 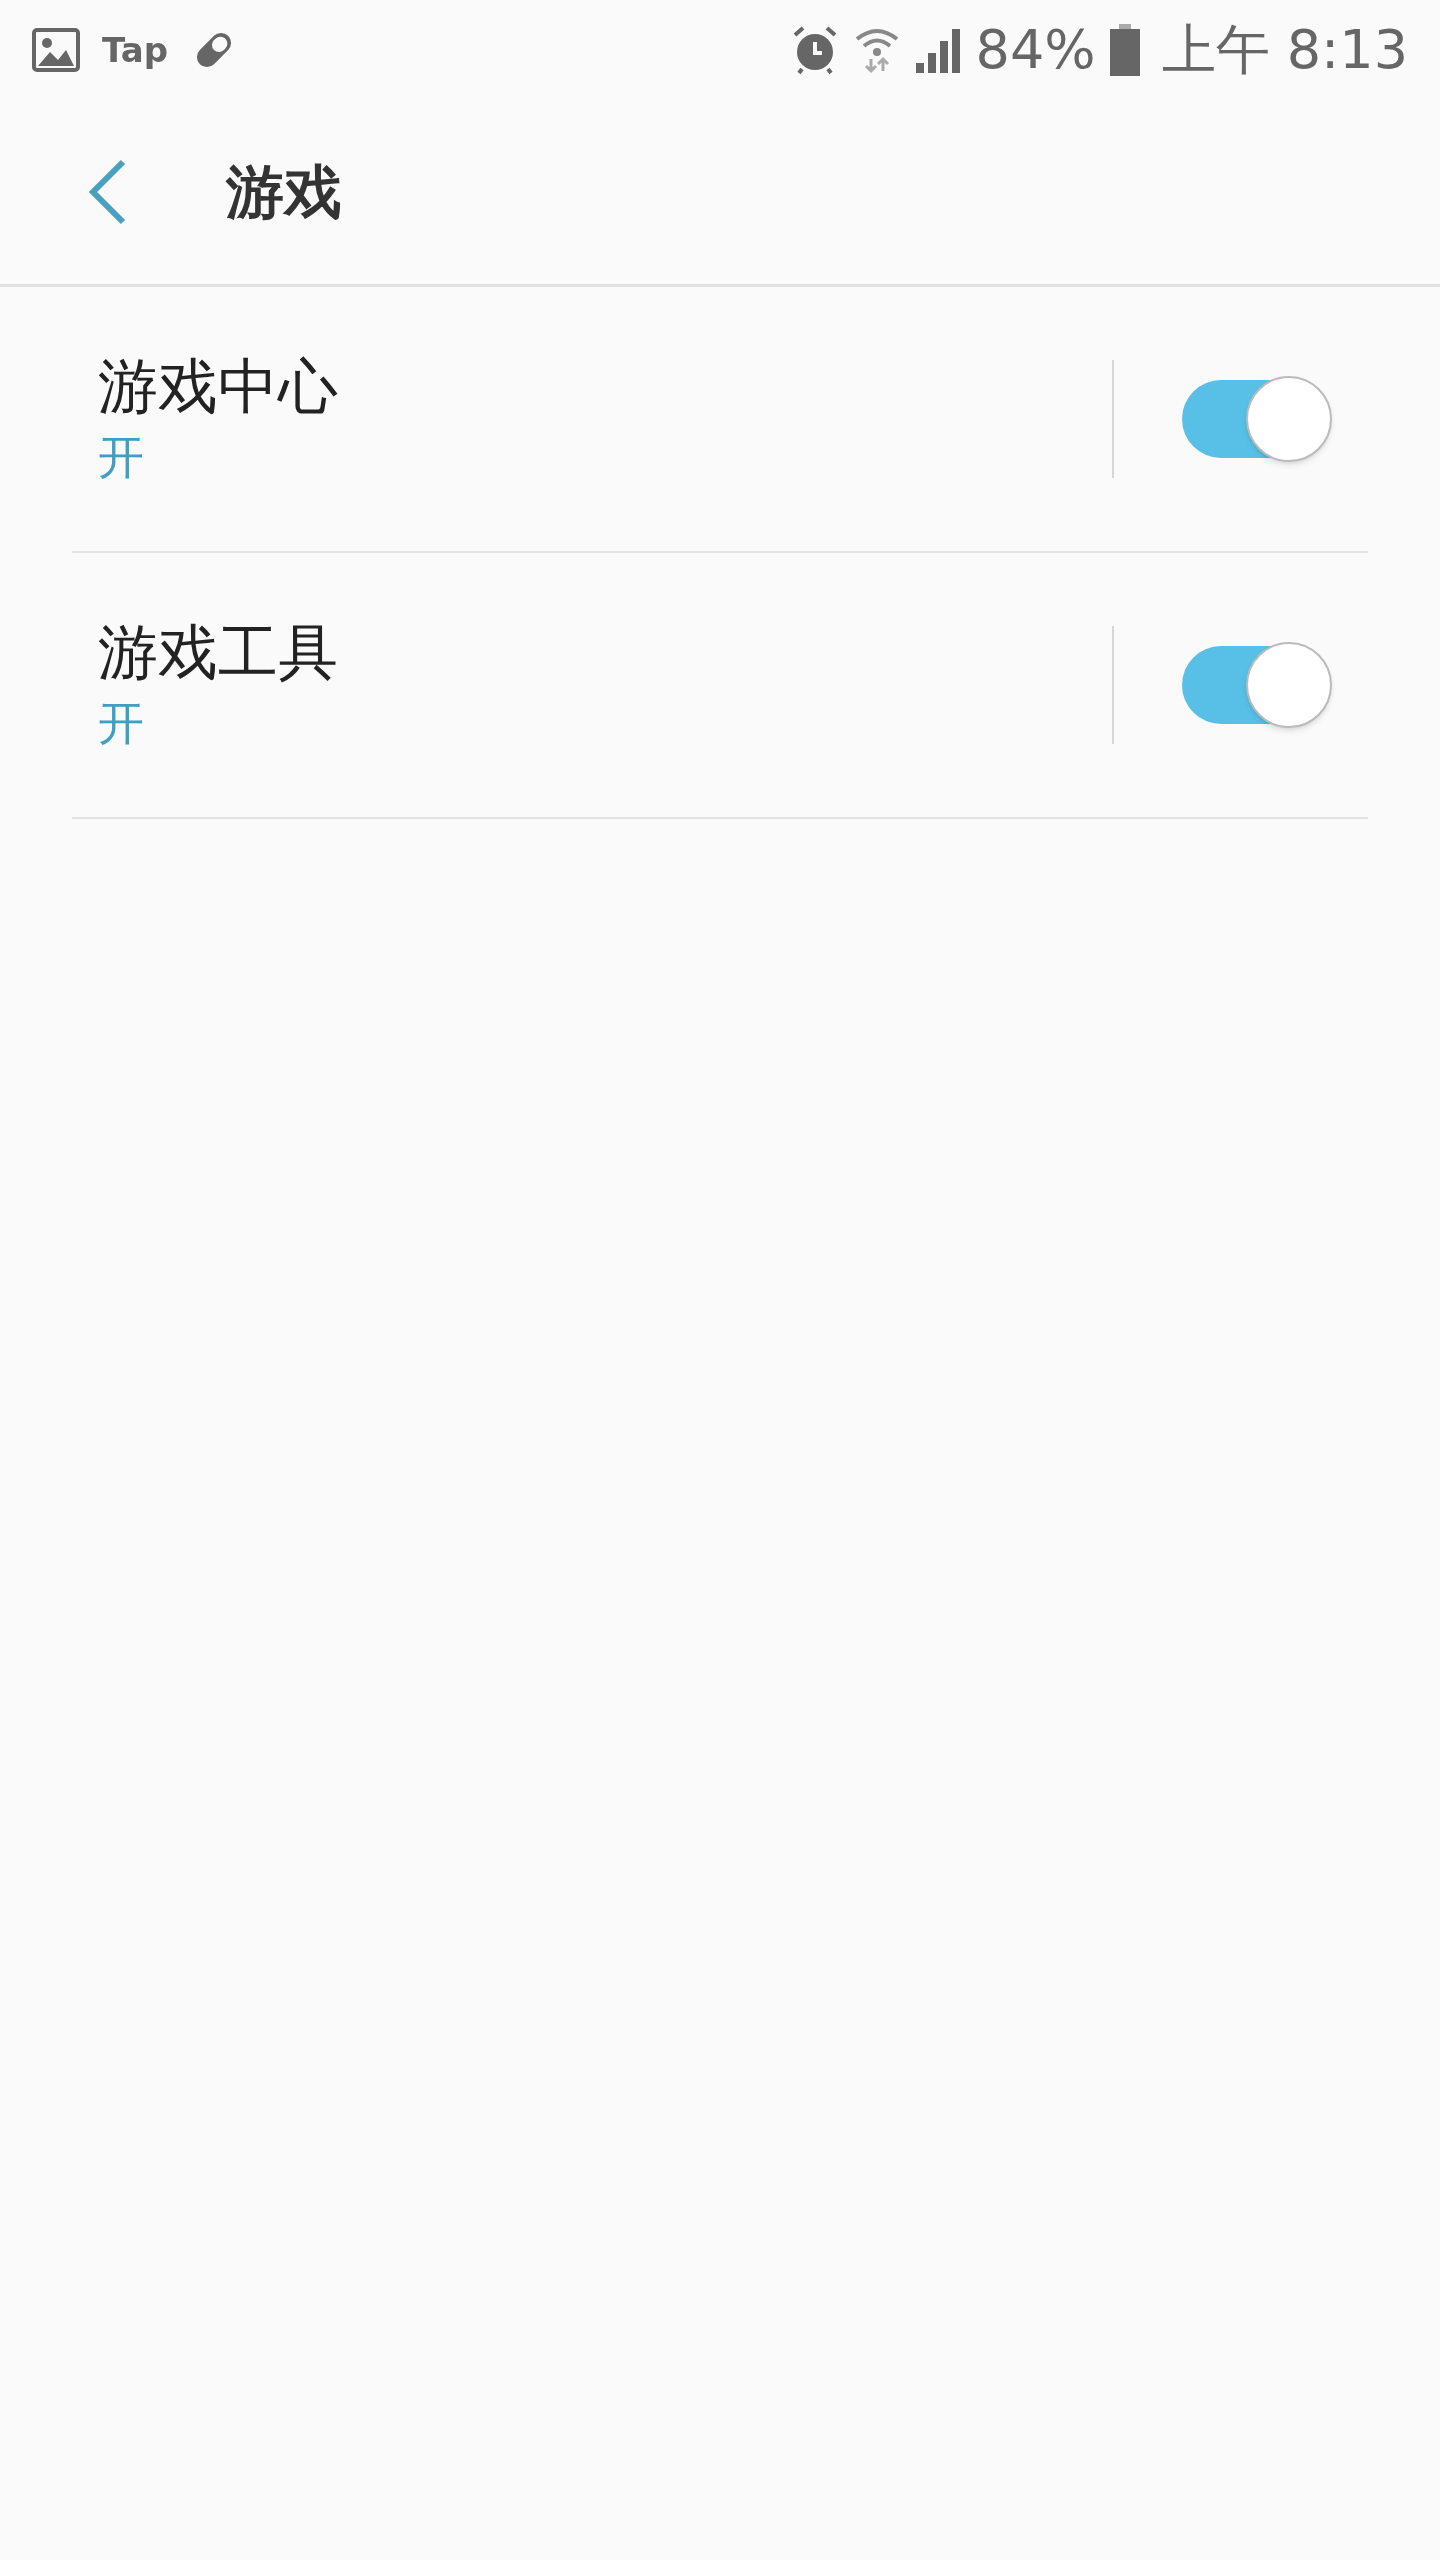 What do you see at coordinates (1284, 50) in the screenshot?
I see `clock-time: 上午 8:13` at bounding box center [1284, 50].